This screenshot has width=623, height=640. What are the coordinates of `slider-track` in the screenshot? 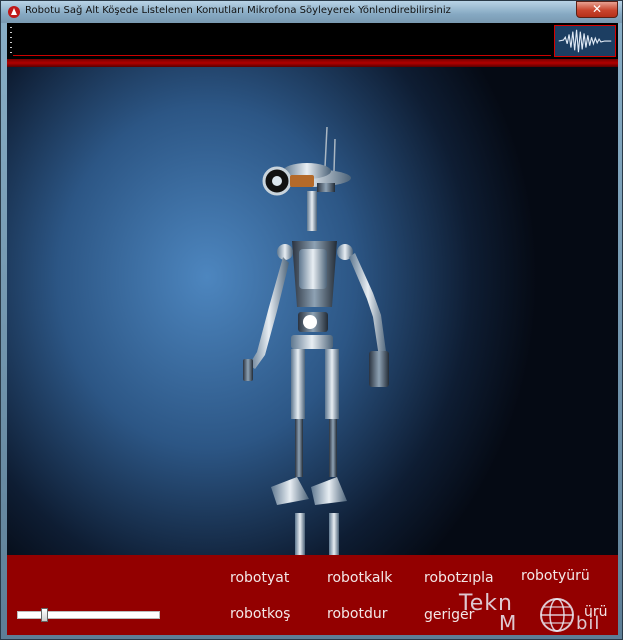 It's located at (88, 615).